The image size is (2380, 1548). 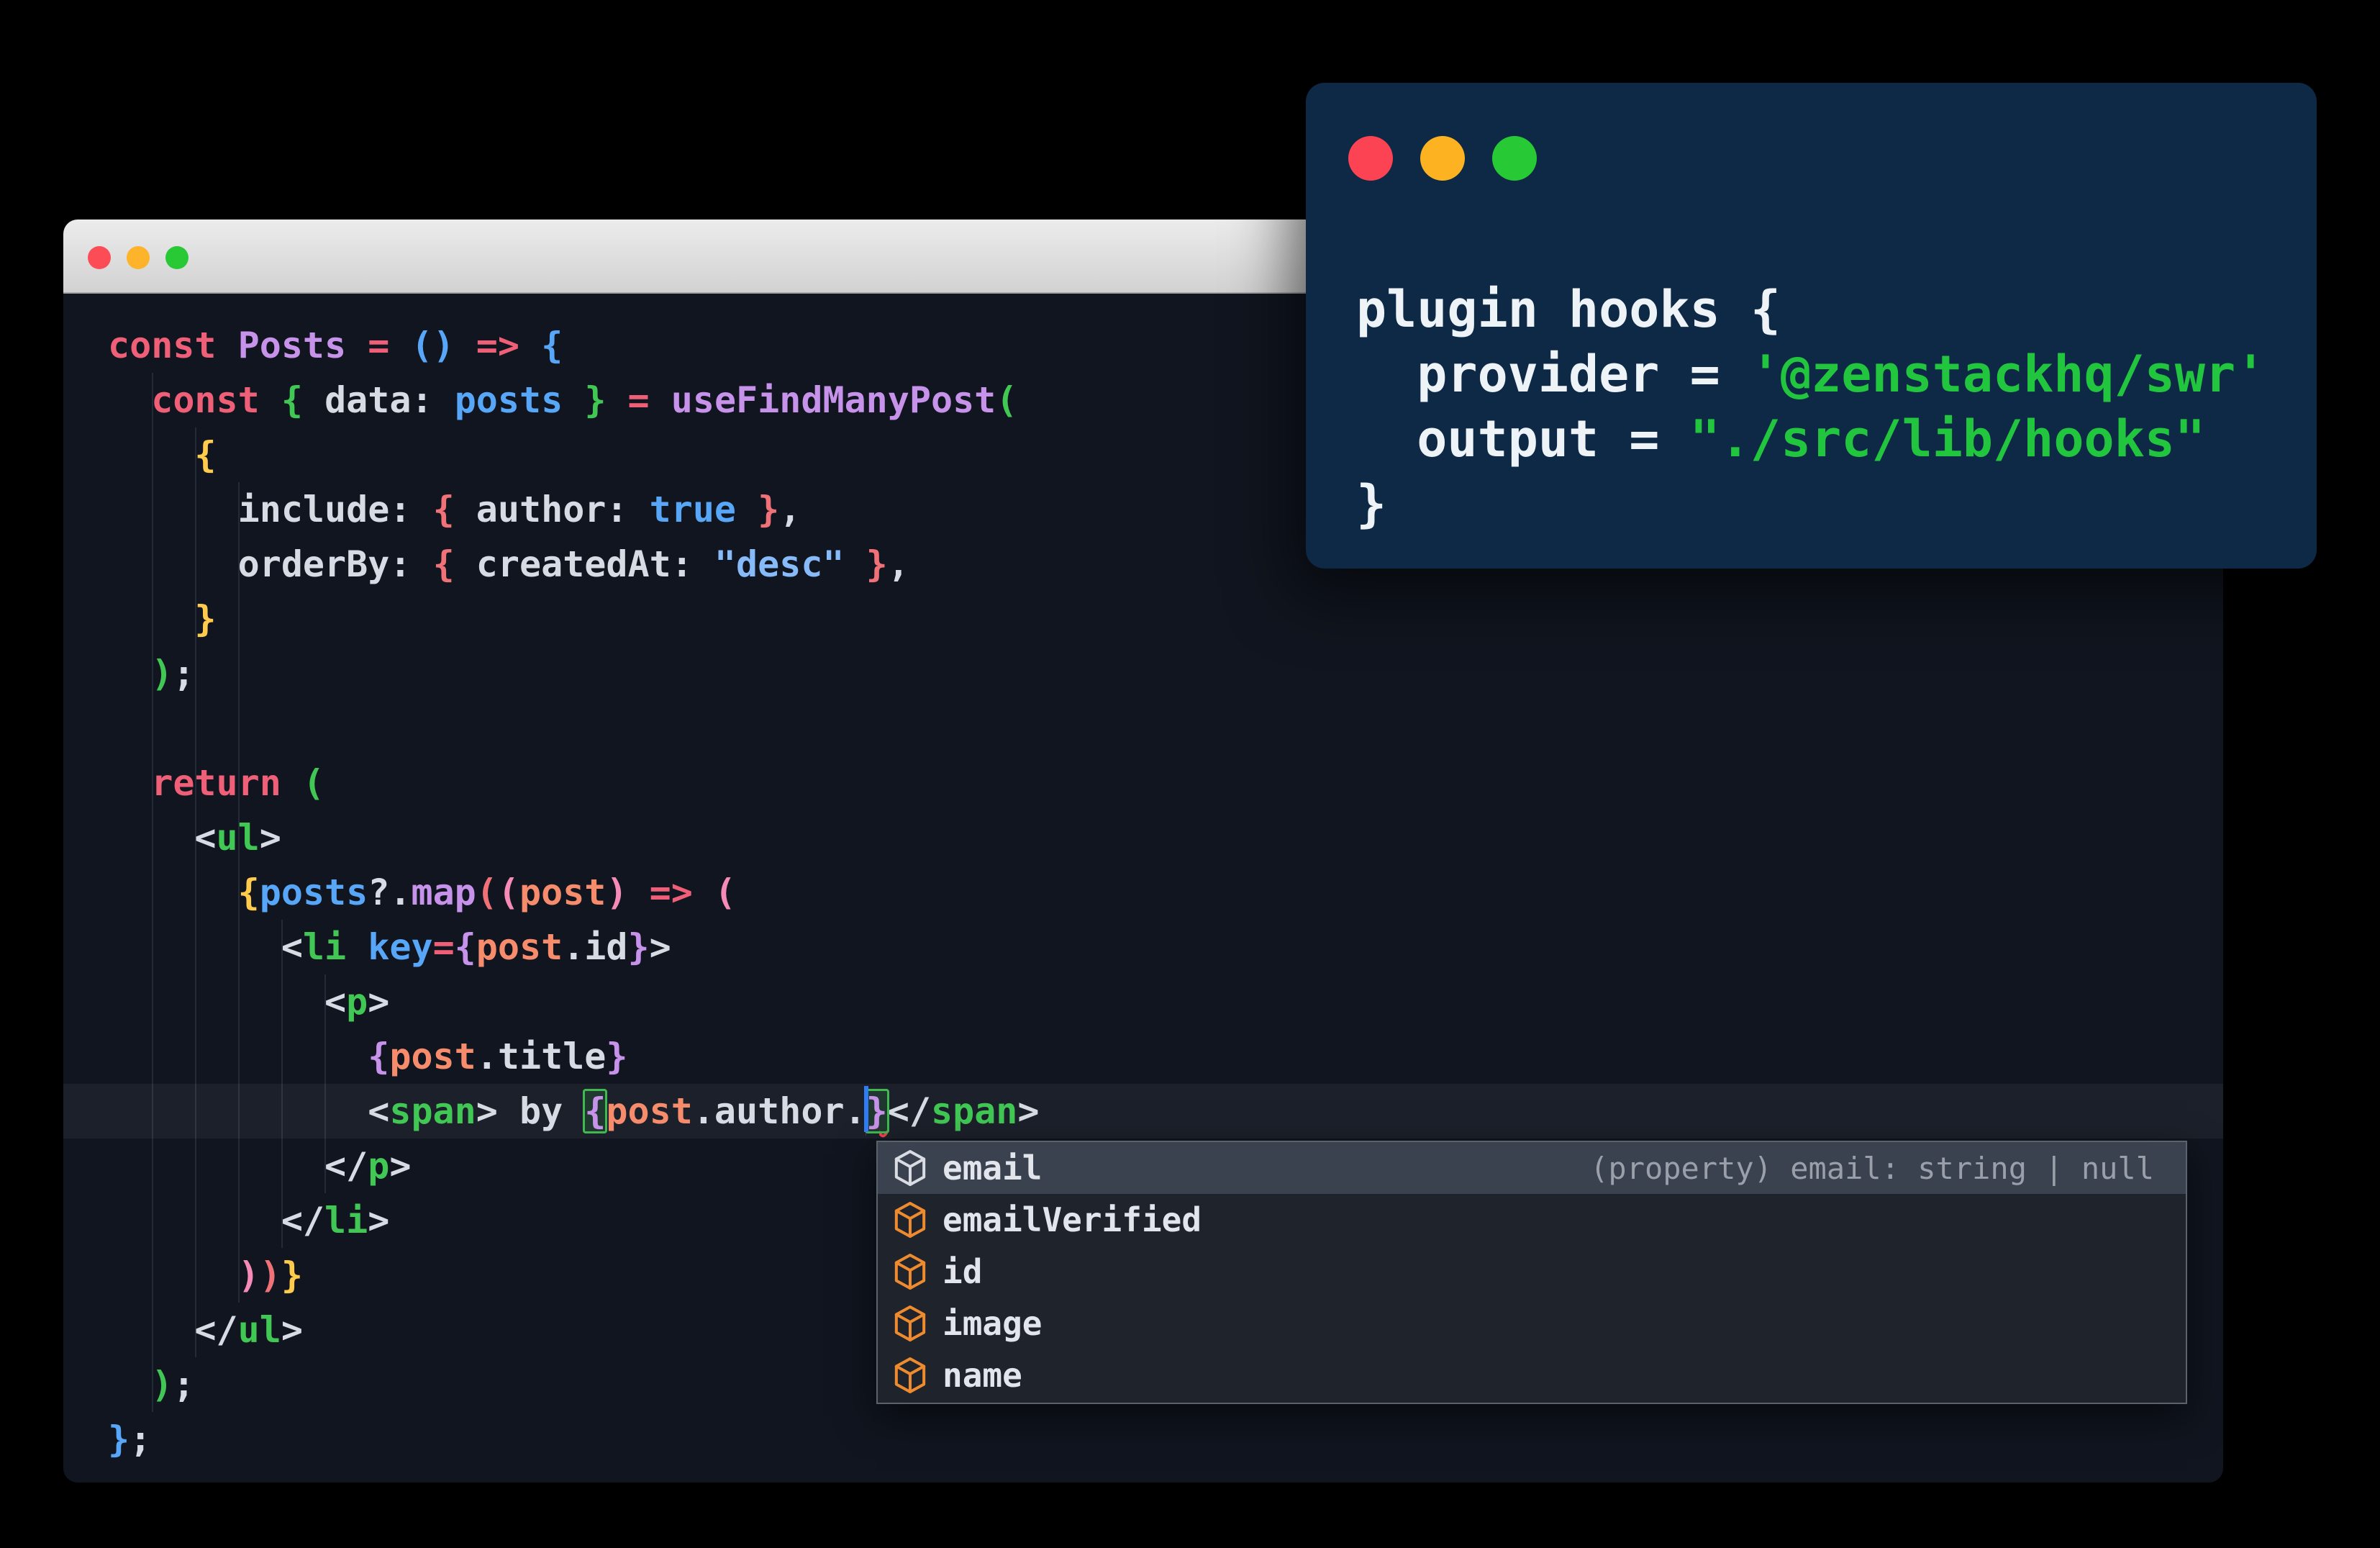 What do you see at coordinates (1143, 673) in the screenshot?
I see `code-line: );` at bounding box center [1143, 673].